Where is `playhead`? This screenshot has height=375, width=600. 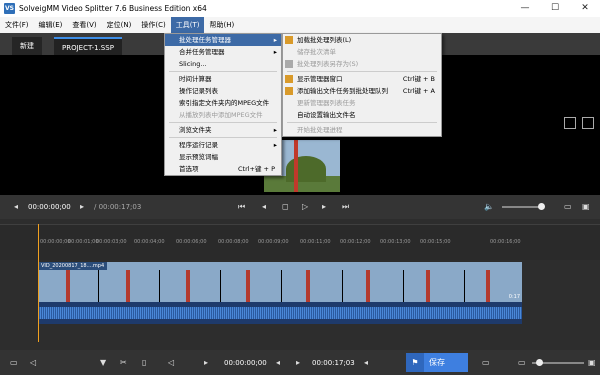
playhead is located at coordinates (38, 283).